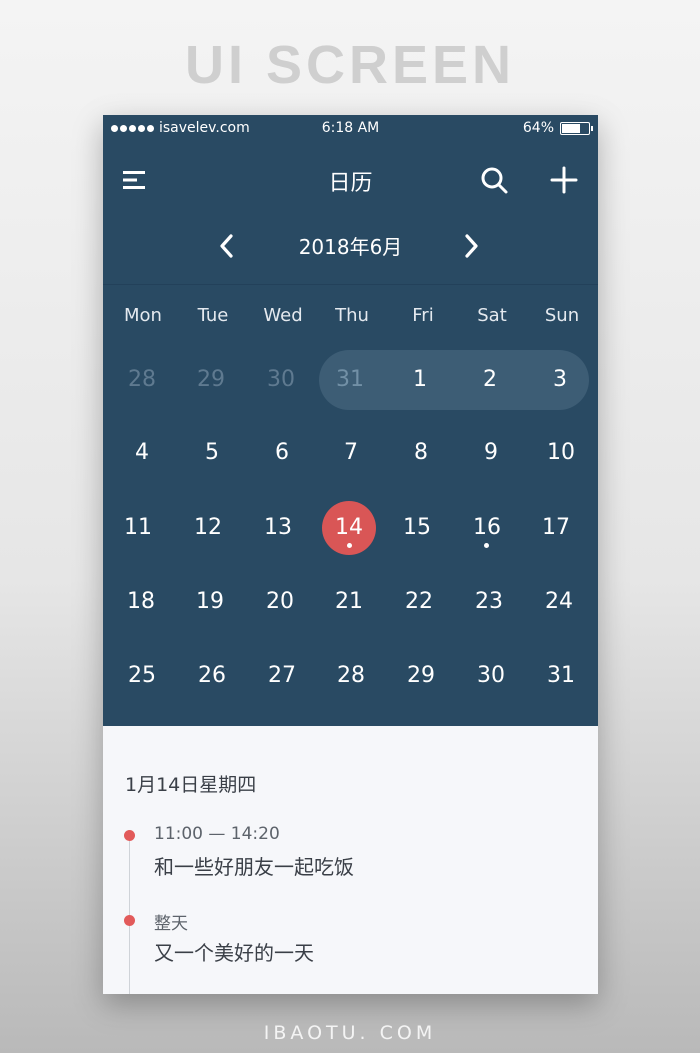 This screenshot has width=700, height=1053. I want to click on day-cell: 10, so click(561, 453).